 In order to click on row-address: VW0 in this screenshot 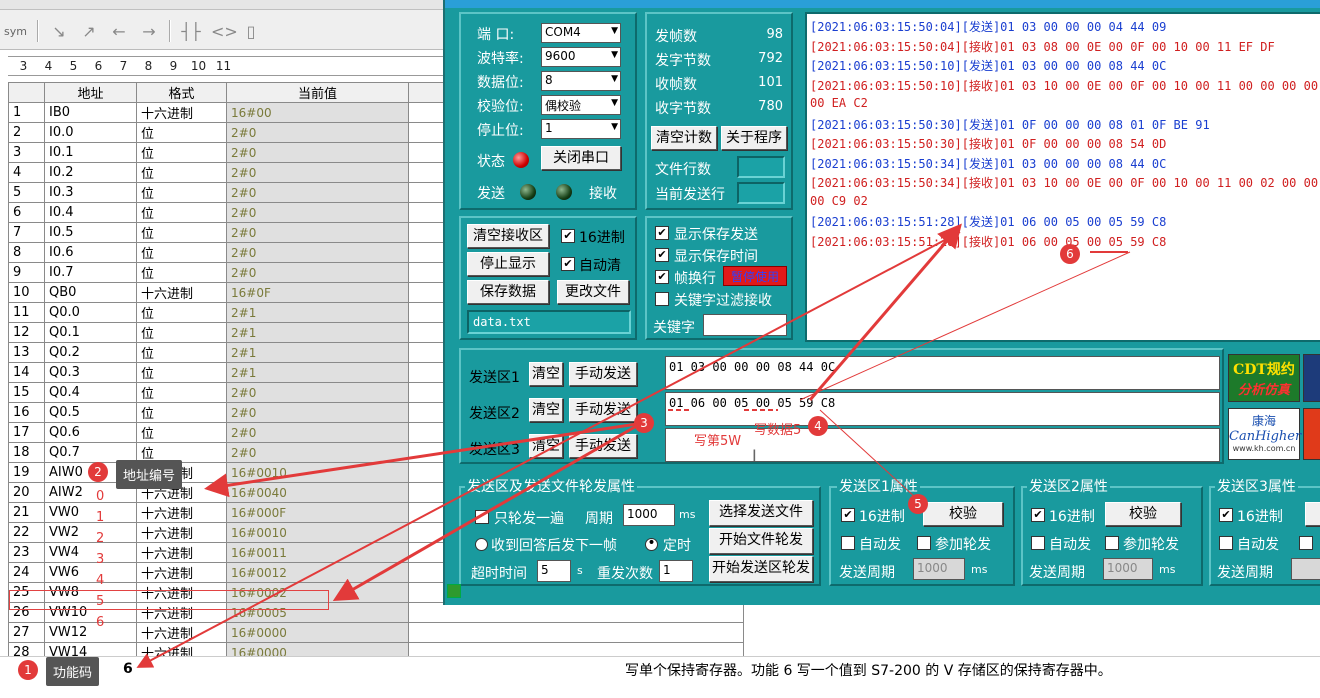, I will do `click(90, 512)`.